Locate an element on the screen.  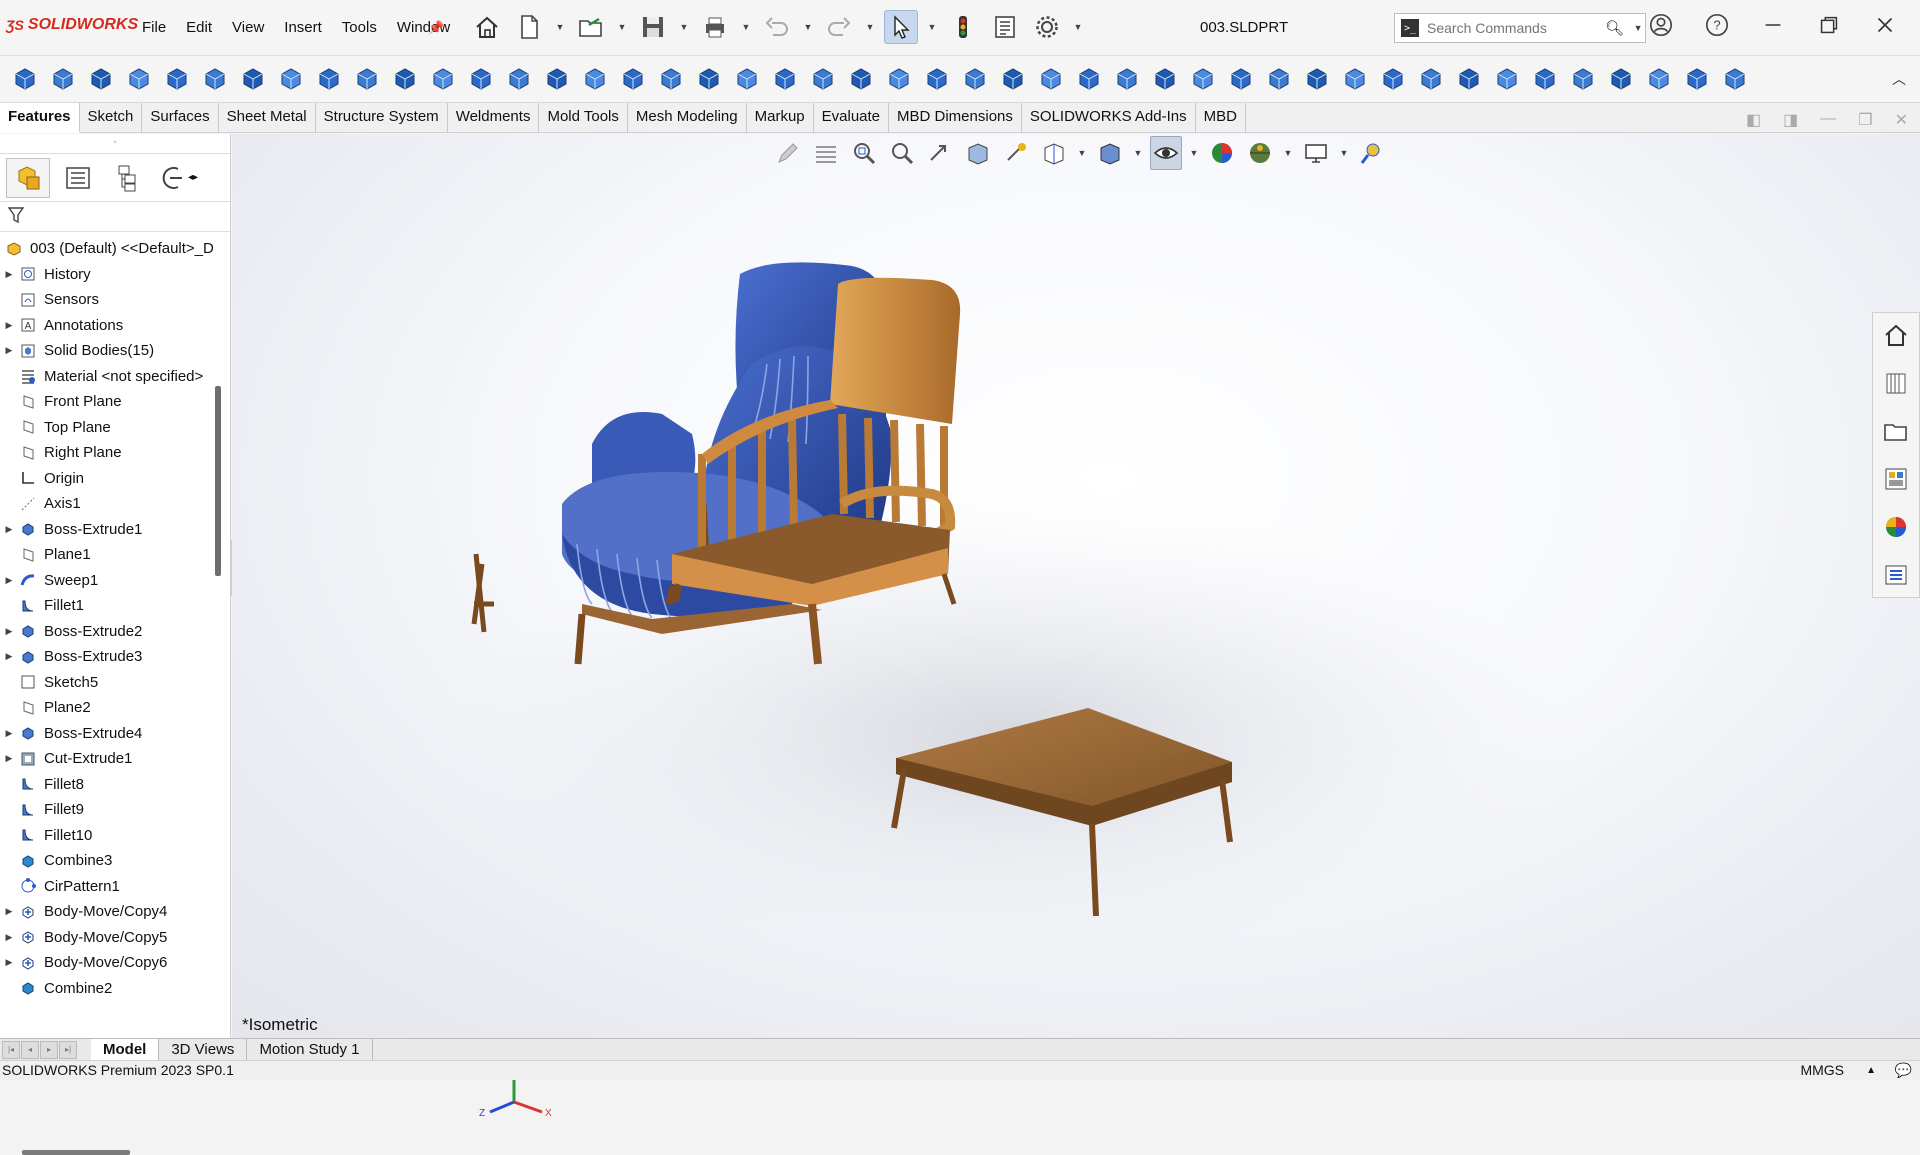
lofted-boss-icon is located at coordinates (139, 79).